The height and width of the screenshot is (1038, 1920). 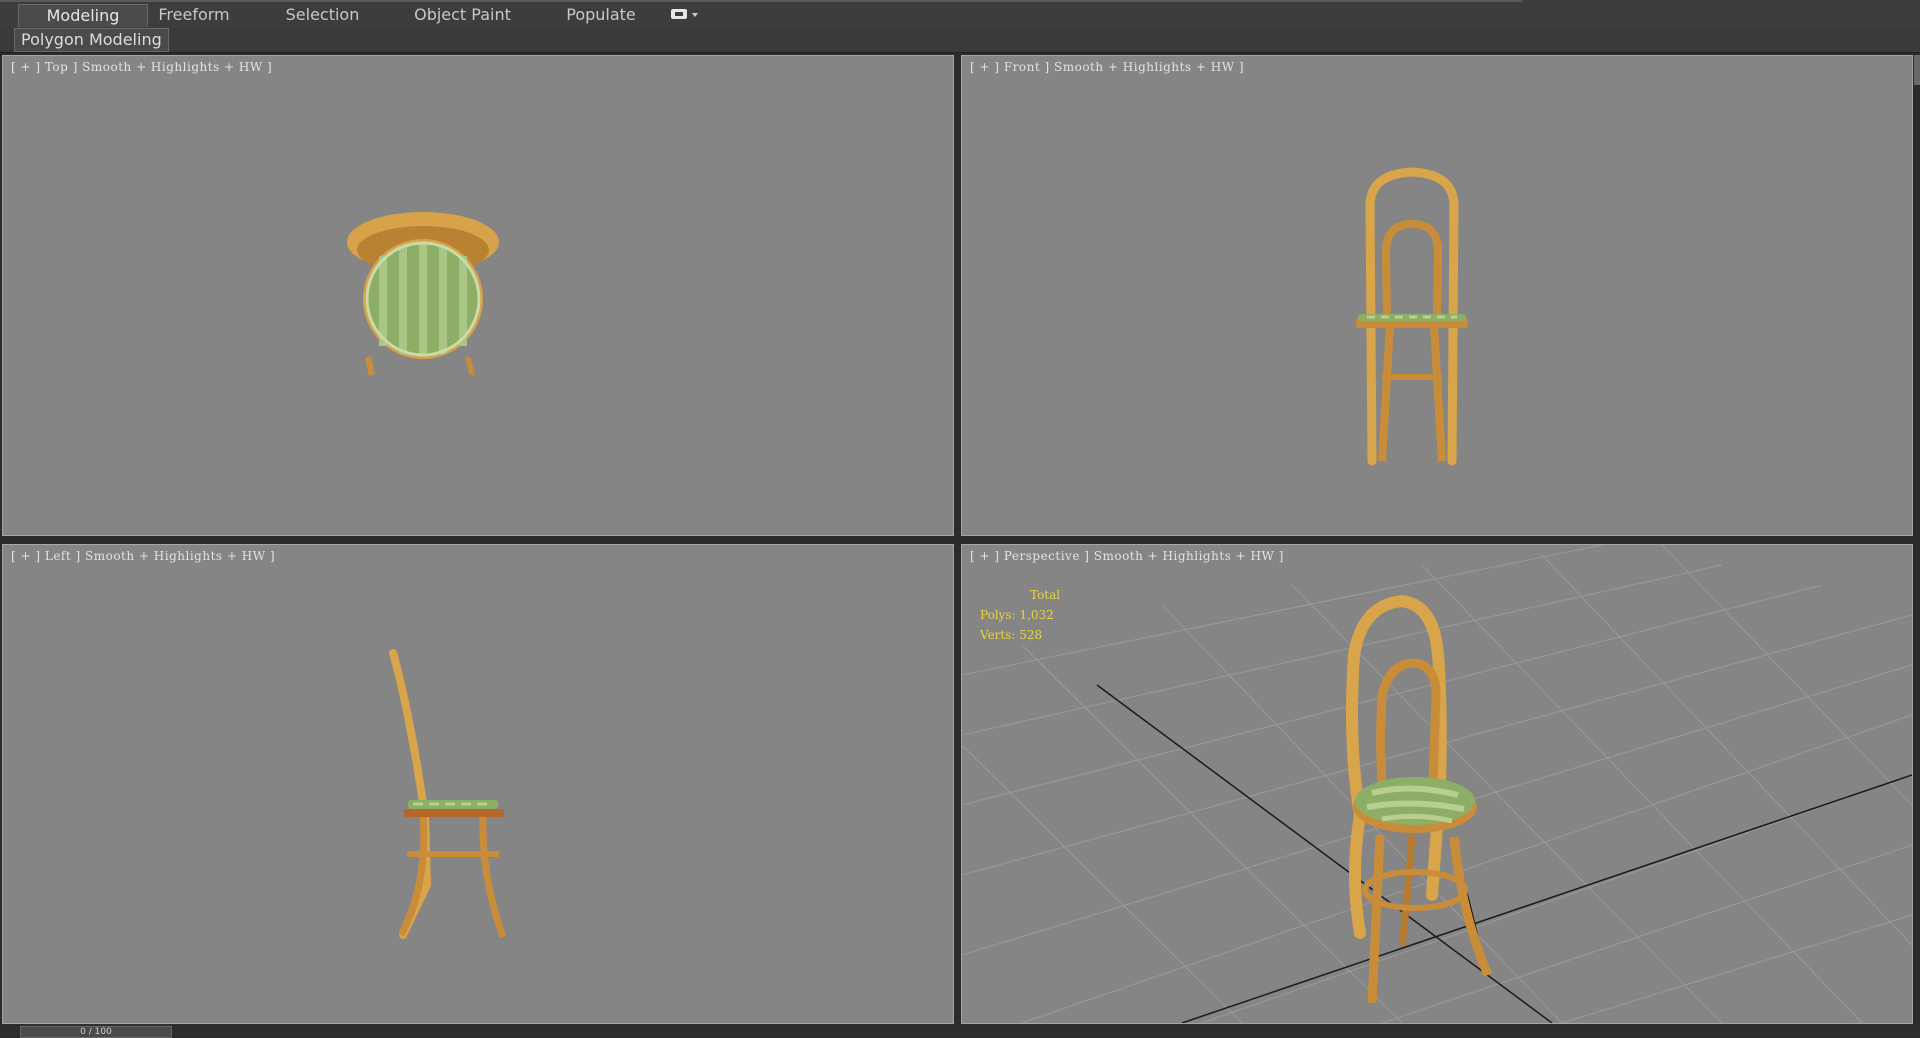 What do you see at coordinates (1412, 316) in the screenshot?
I see `chair-front-view` at bounding box center [1412, 316].